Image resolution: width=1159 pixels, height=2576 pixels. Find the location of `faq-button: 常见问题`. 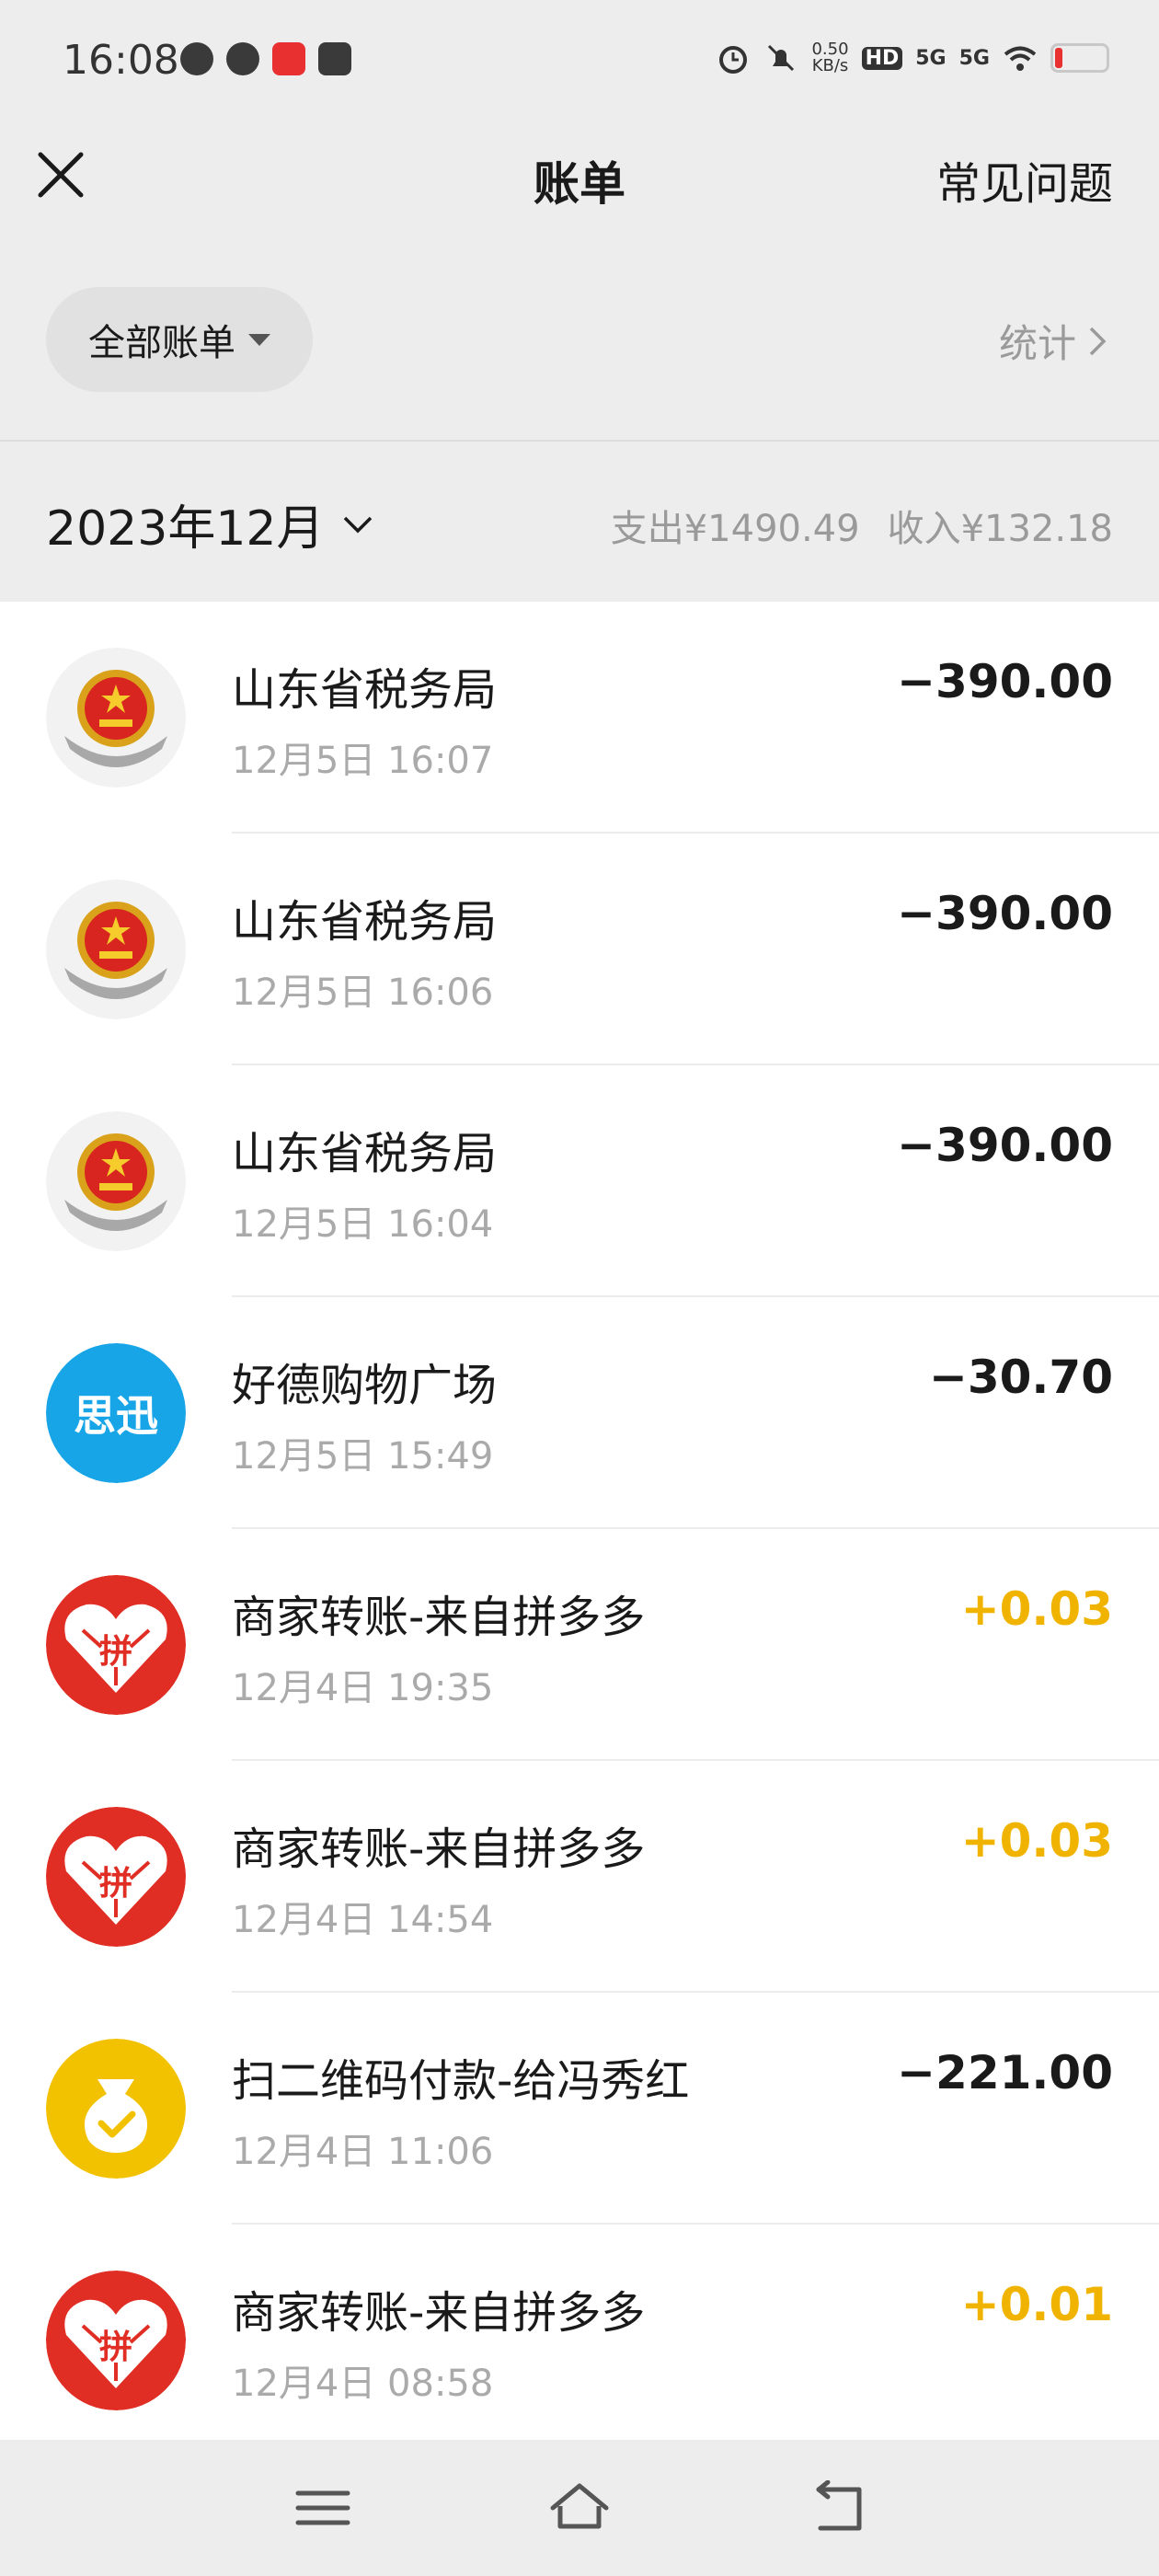

faq-button: 常见问题 is located at coordinates (1024, 179).